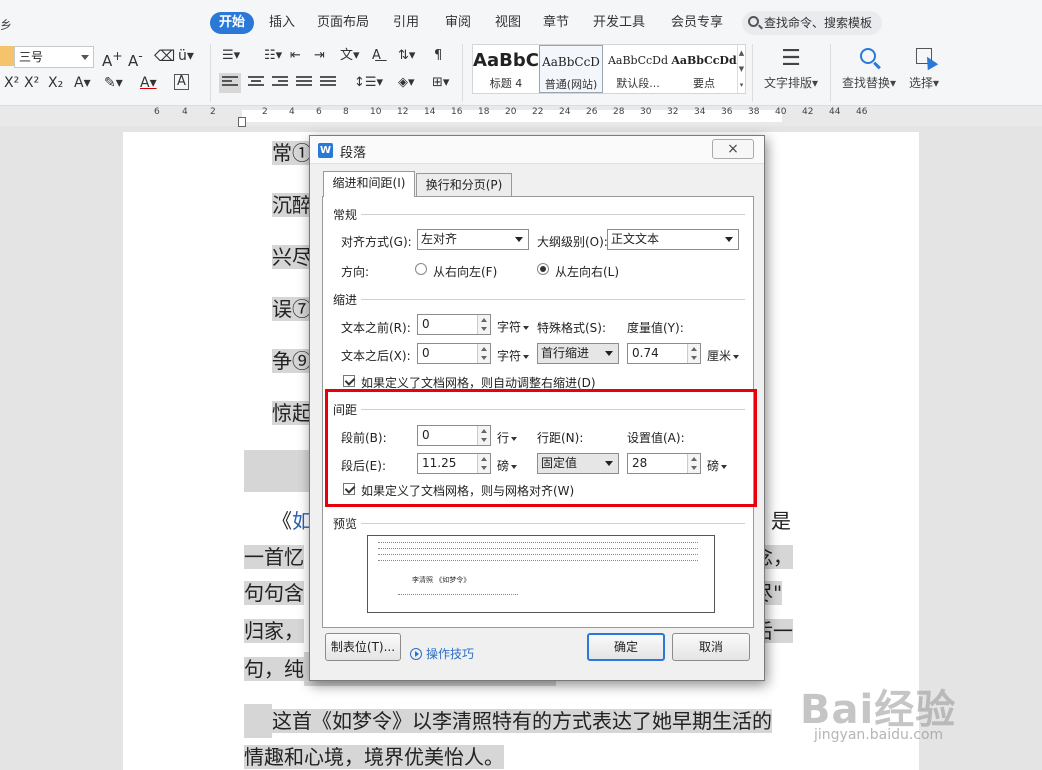 The width and height of the screenshot is (1042, 770). I want to click on dialog-title-bar: W 段落 ×, so click(537, 150).